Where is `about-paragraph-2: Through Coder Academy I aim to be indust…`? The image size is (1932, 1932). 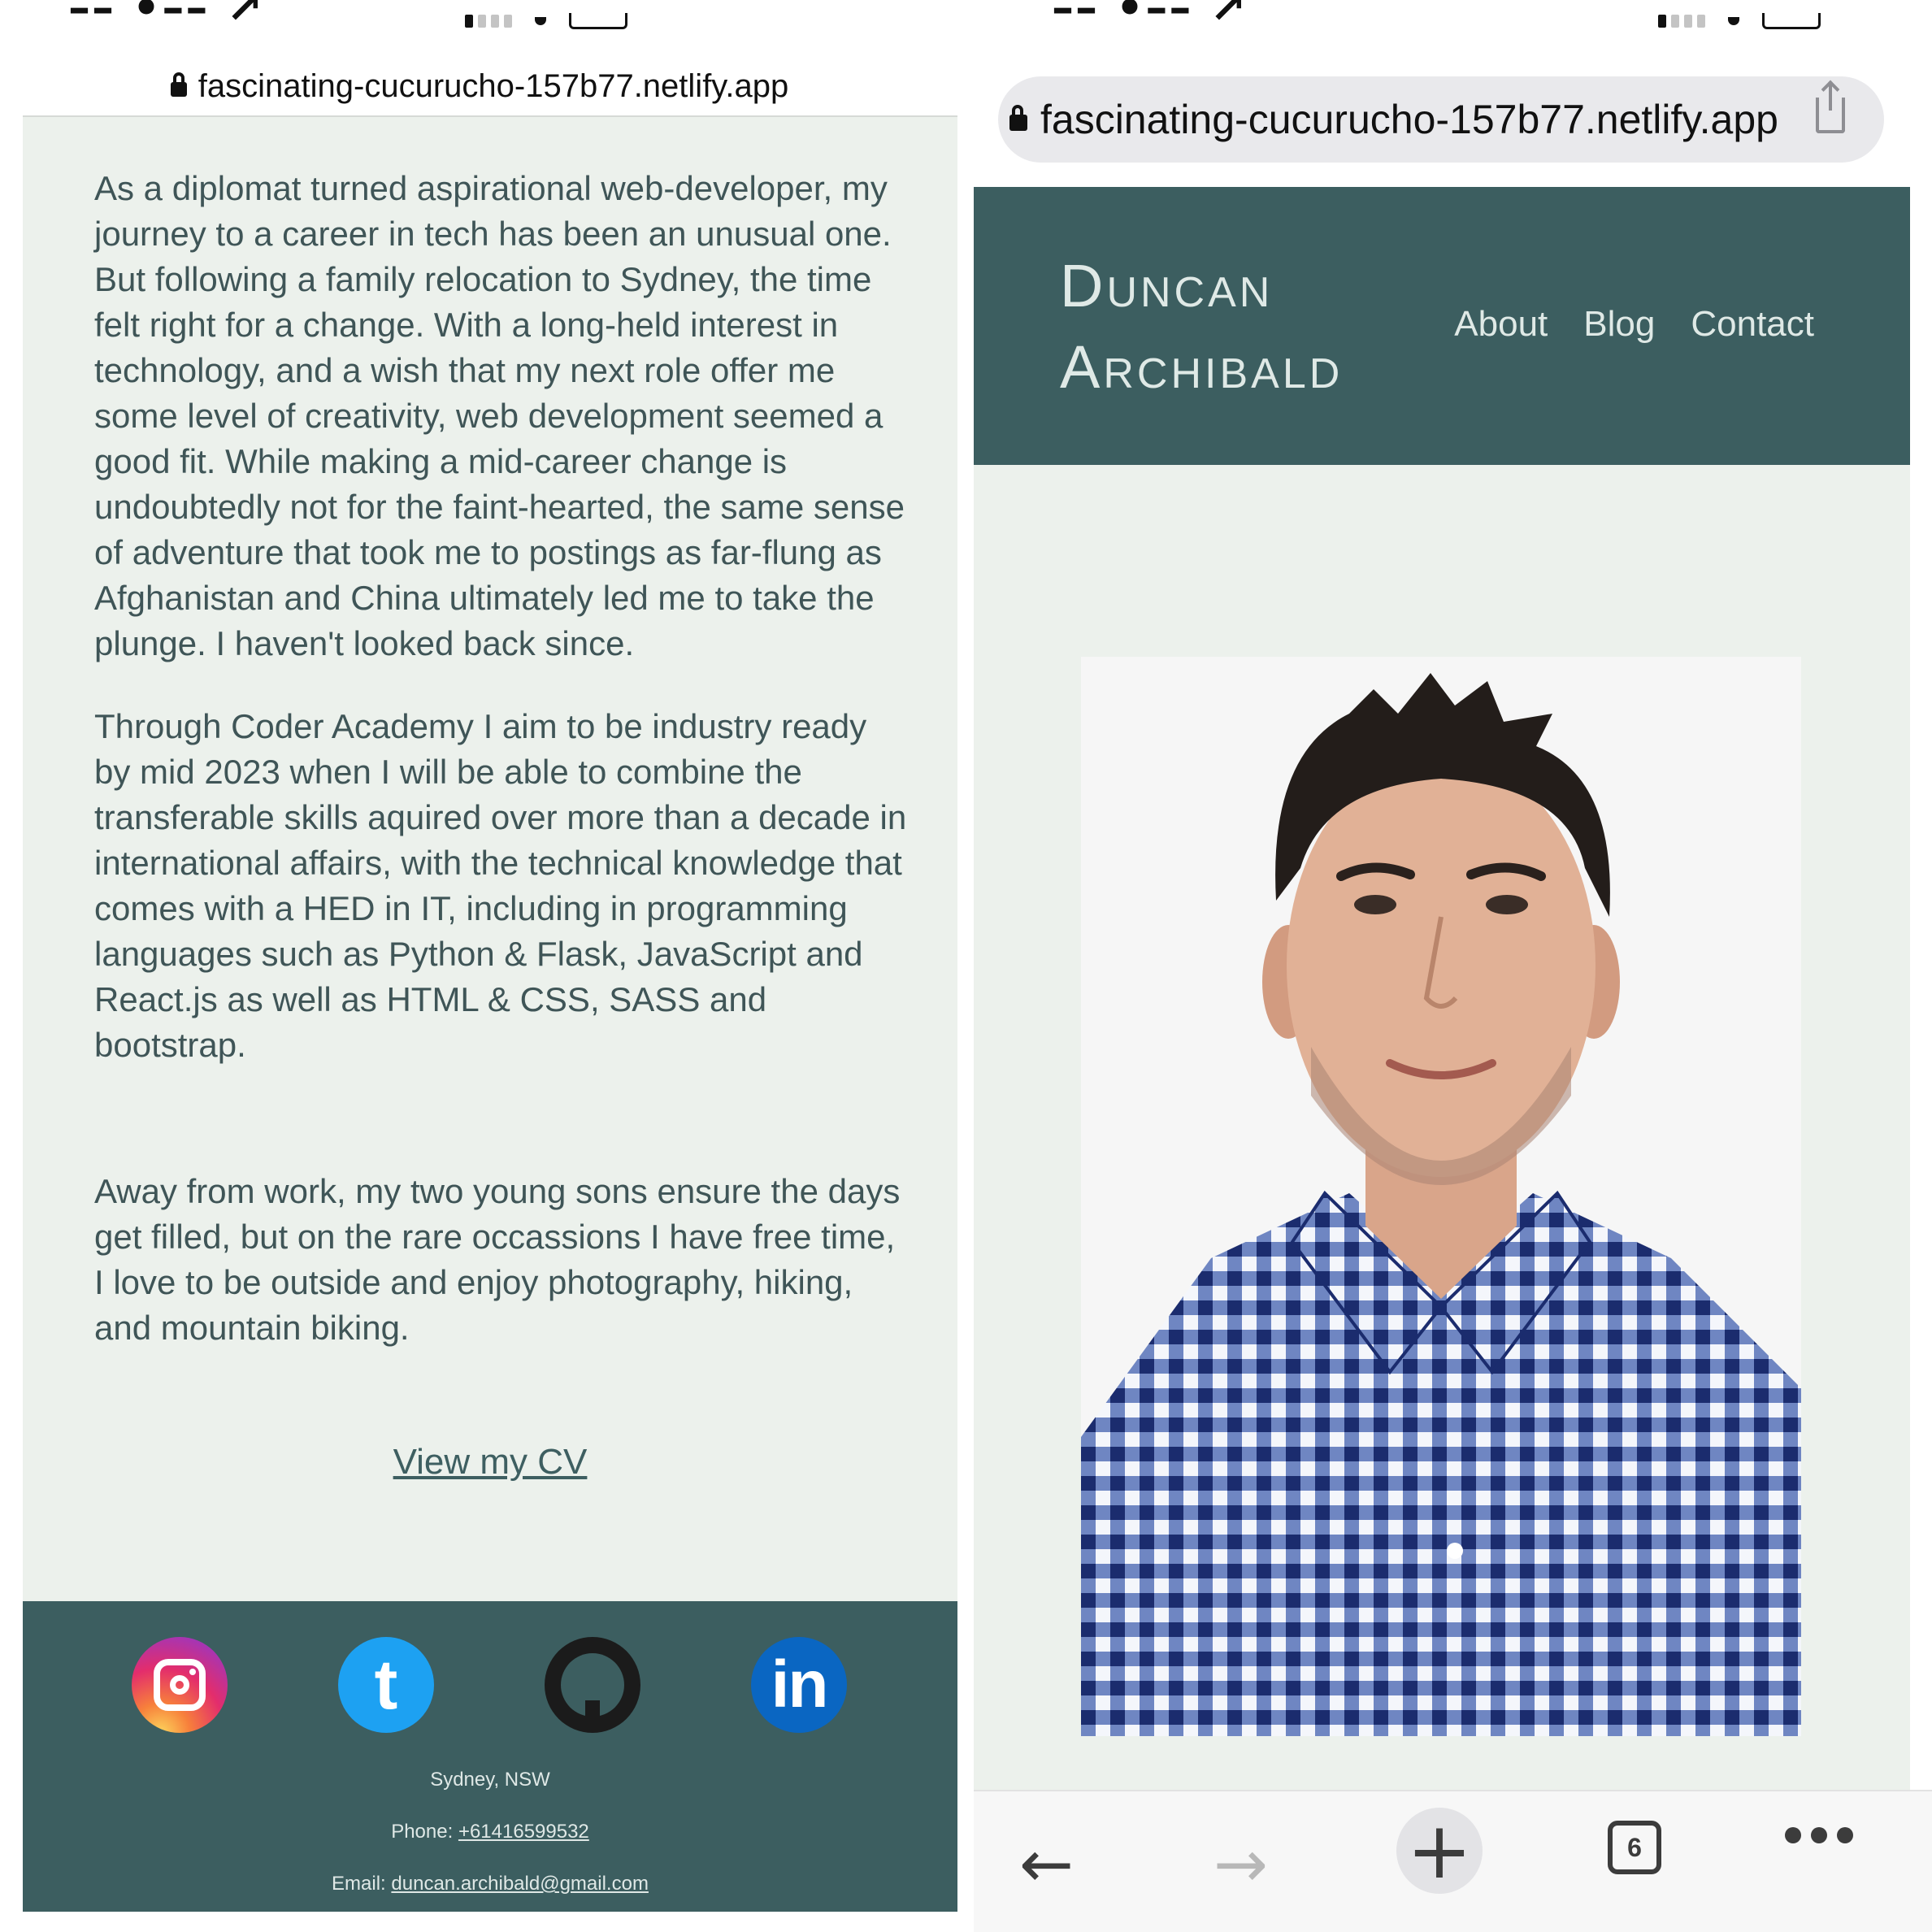 about-paragraph-2: Through Coder Academy I aim to be indust… is located at coordinates (500, 885).